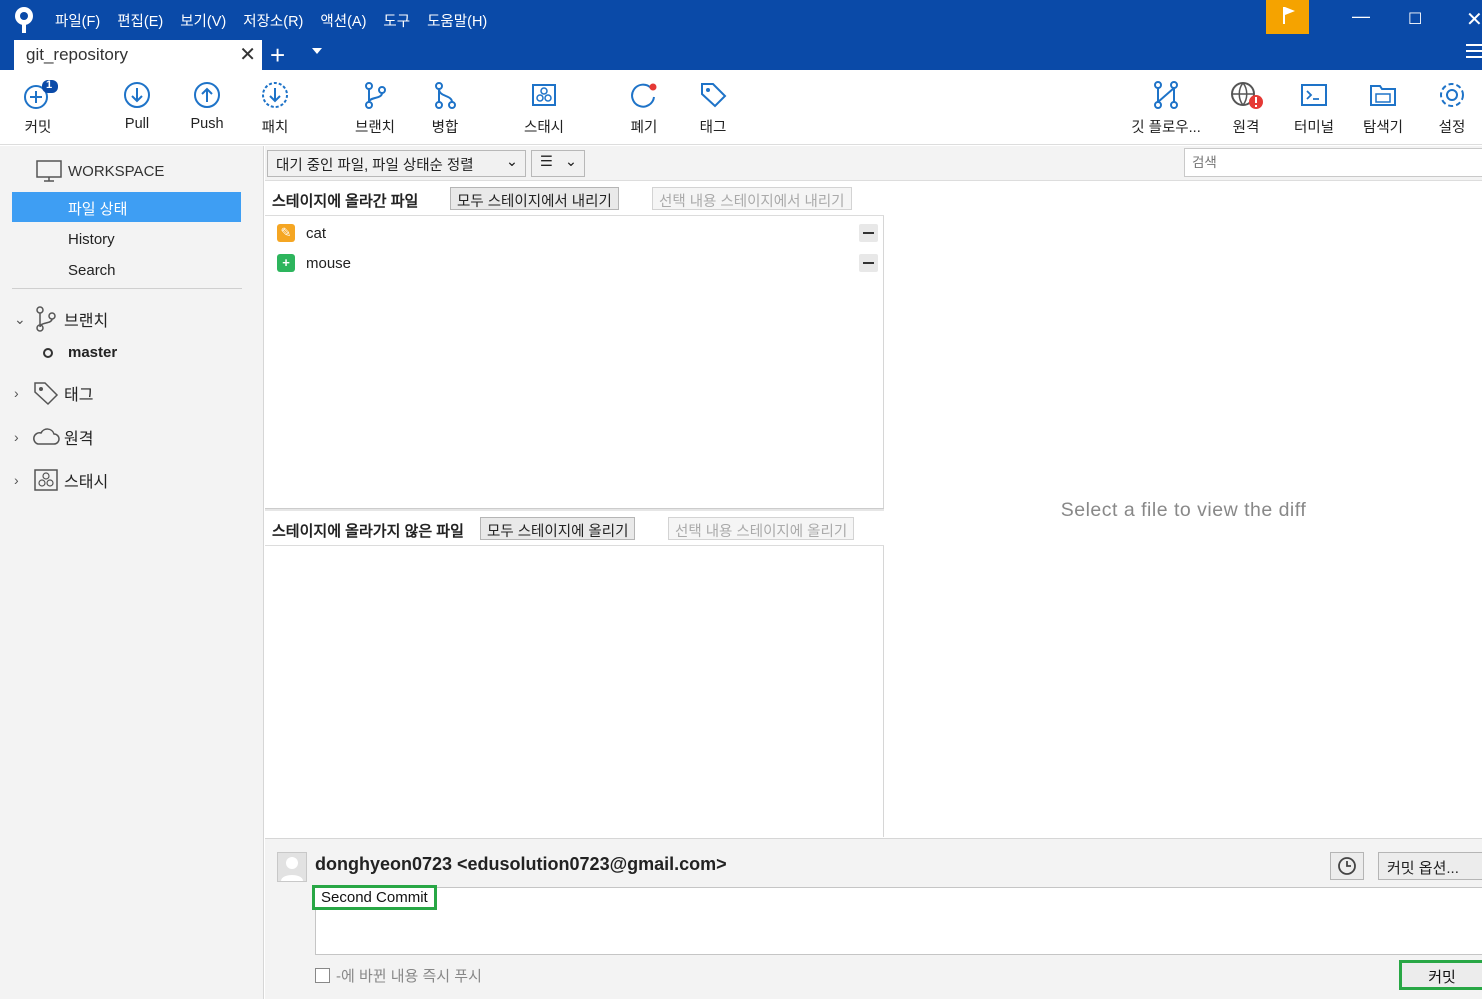 Image resolution: width=1482 pixels, height=999 pixels. What do you see at coordinates (92, 270) in the screenshot?
I see `sidebar-item-search: Search` at bounding box center [92, 270].